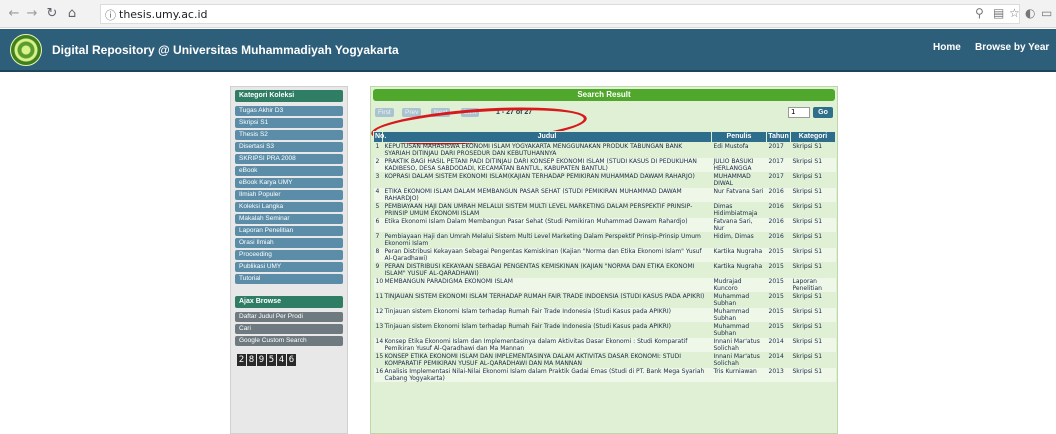  I want to click on sidebar-item-daftar-judul-per-prodi: Daftar Judul Per Prodi, so click(289, 317).